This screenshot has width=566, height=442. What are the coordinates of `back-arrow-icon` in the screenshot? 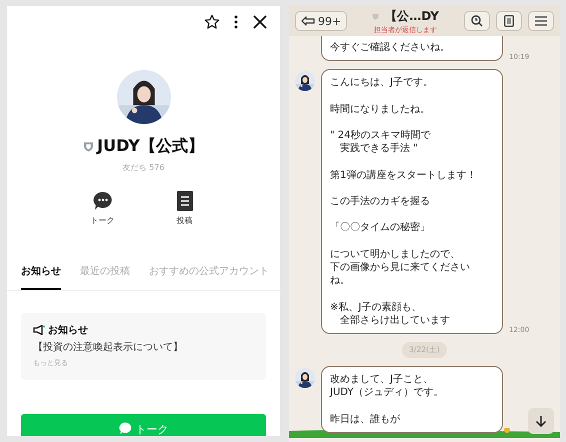 It's located at (308, 21).